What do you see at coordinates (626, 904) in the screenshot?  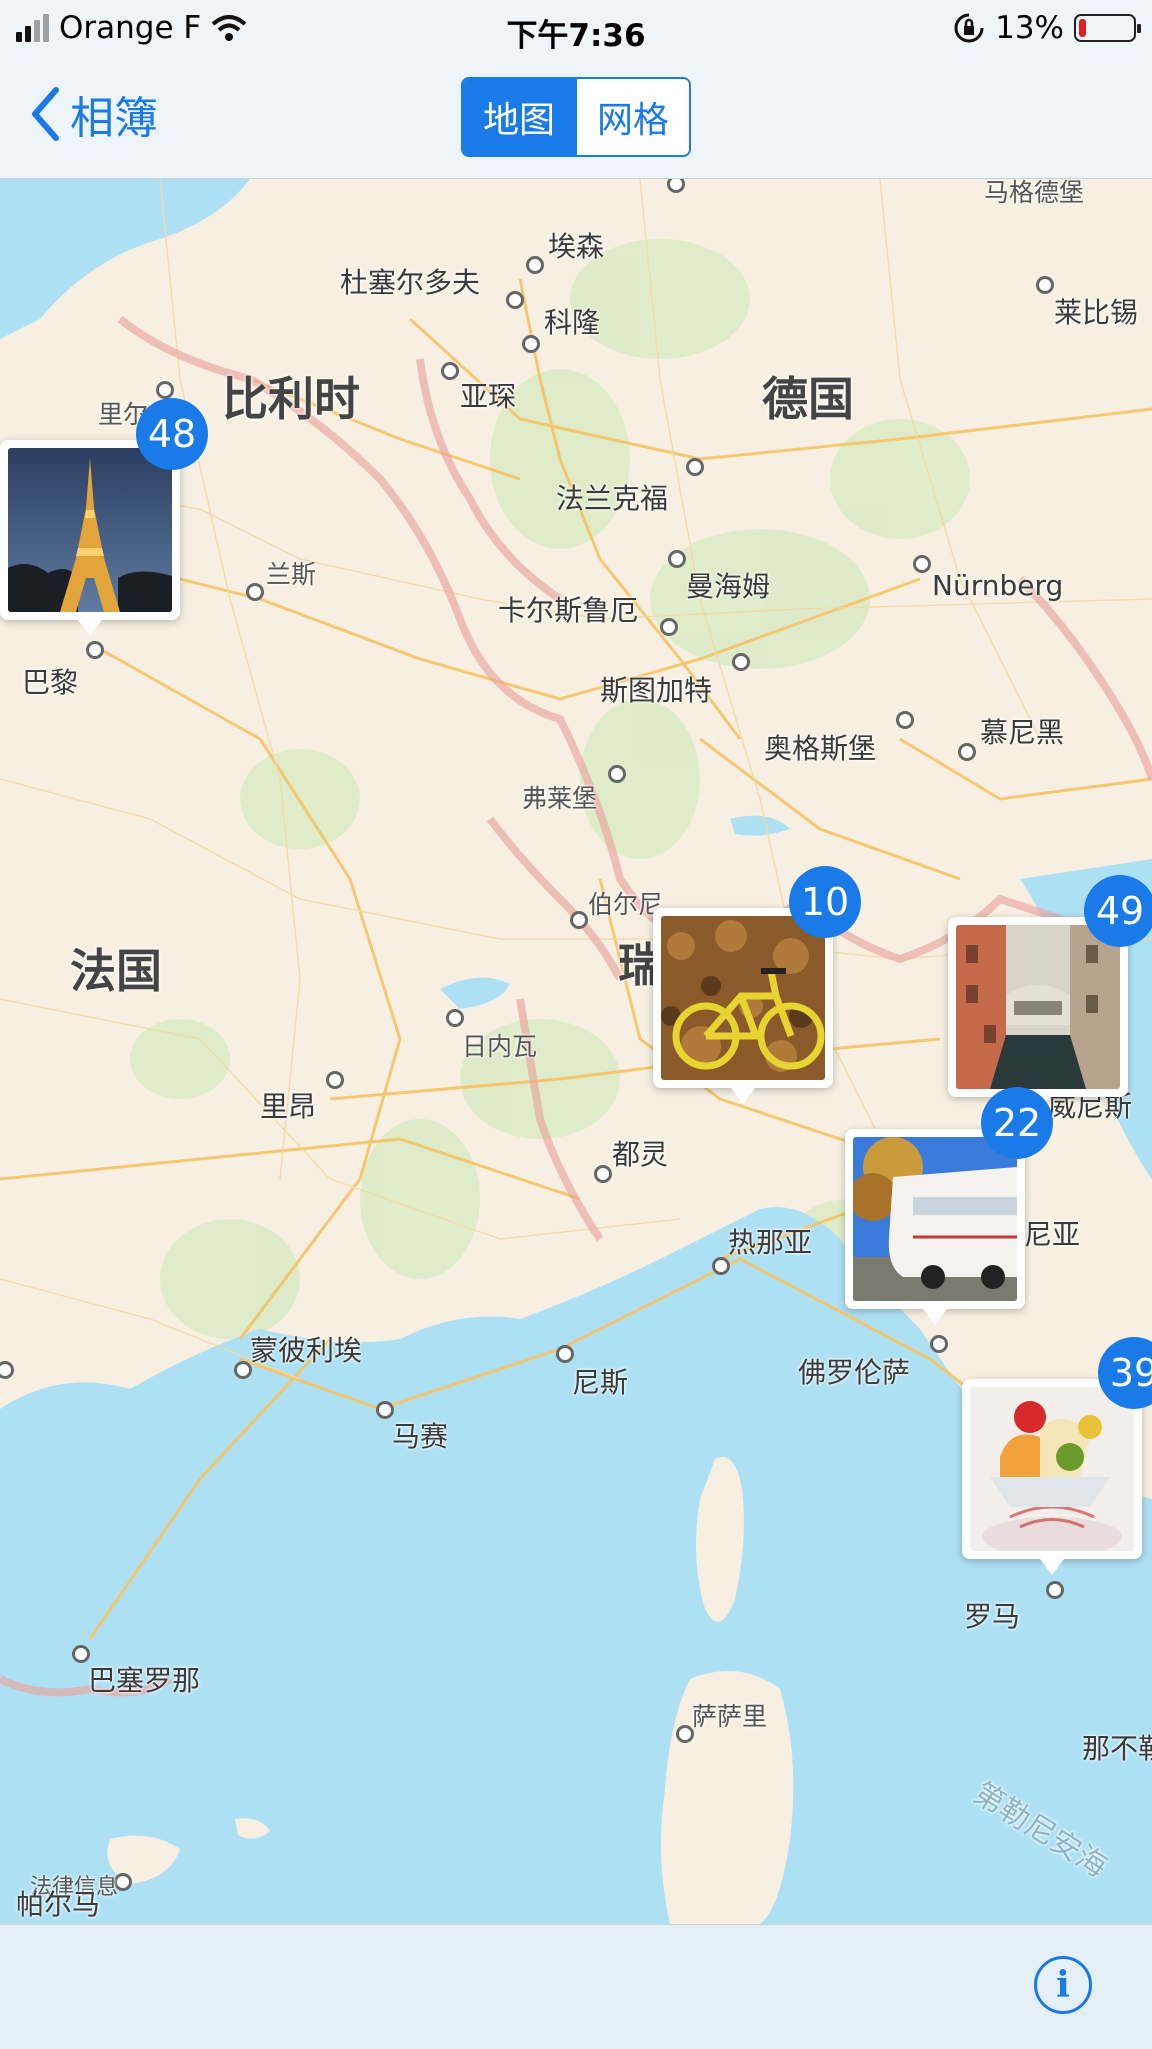 I see `city-label: 伯尔尼` at bounding box center [626, 904].